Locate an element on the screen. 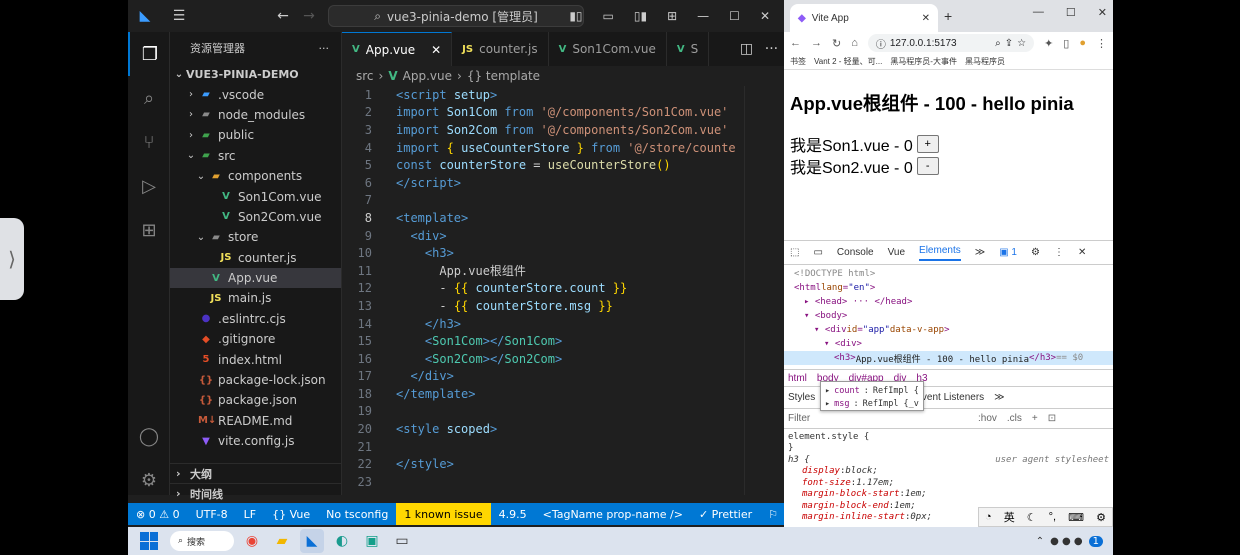  breadcrumb-src: src is located at coordinates (365, 76).